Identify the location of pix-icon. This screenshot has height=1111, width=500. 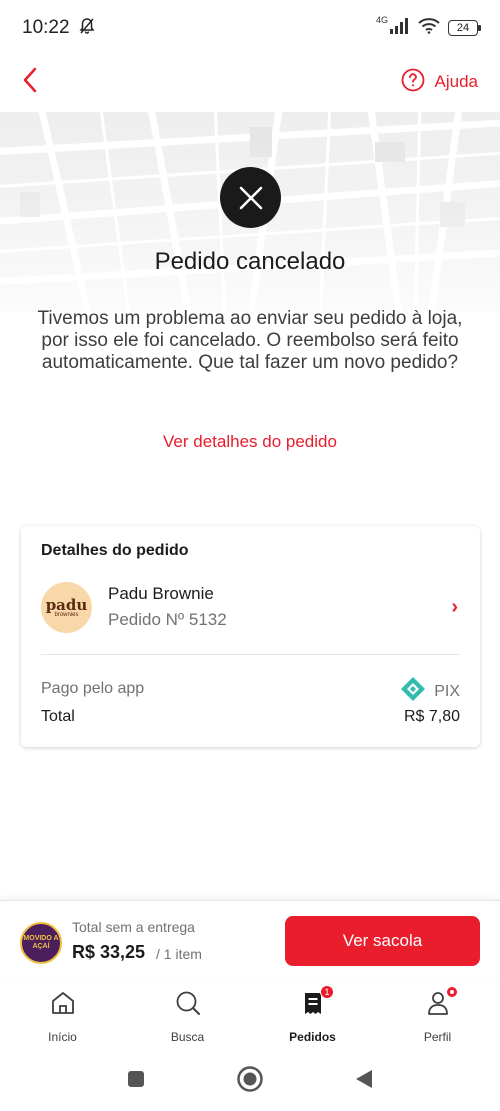
(413, 691).